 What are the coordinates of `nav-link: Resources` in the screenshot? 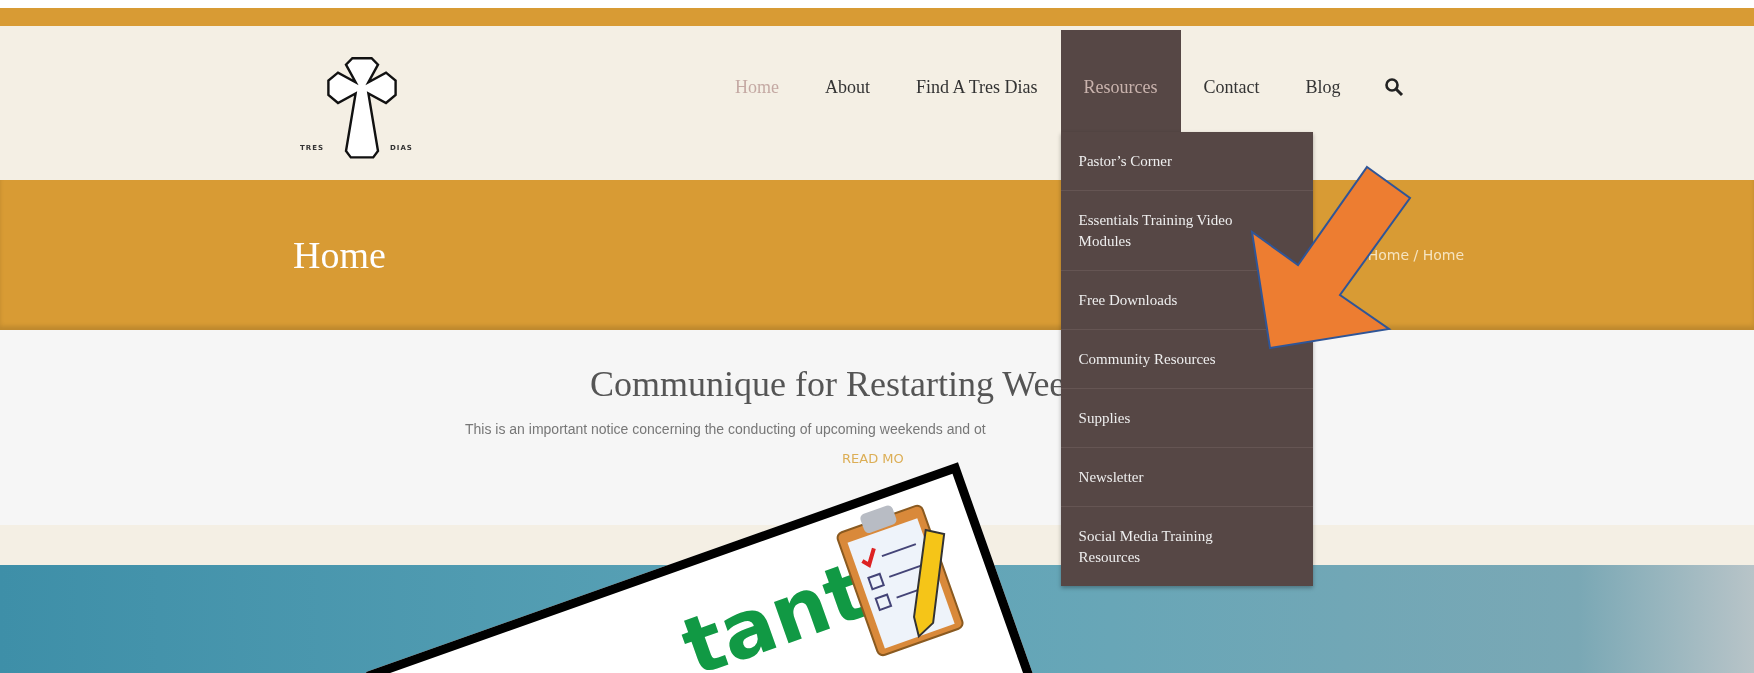 It's located at (1120, 81).